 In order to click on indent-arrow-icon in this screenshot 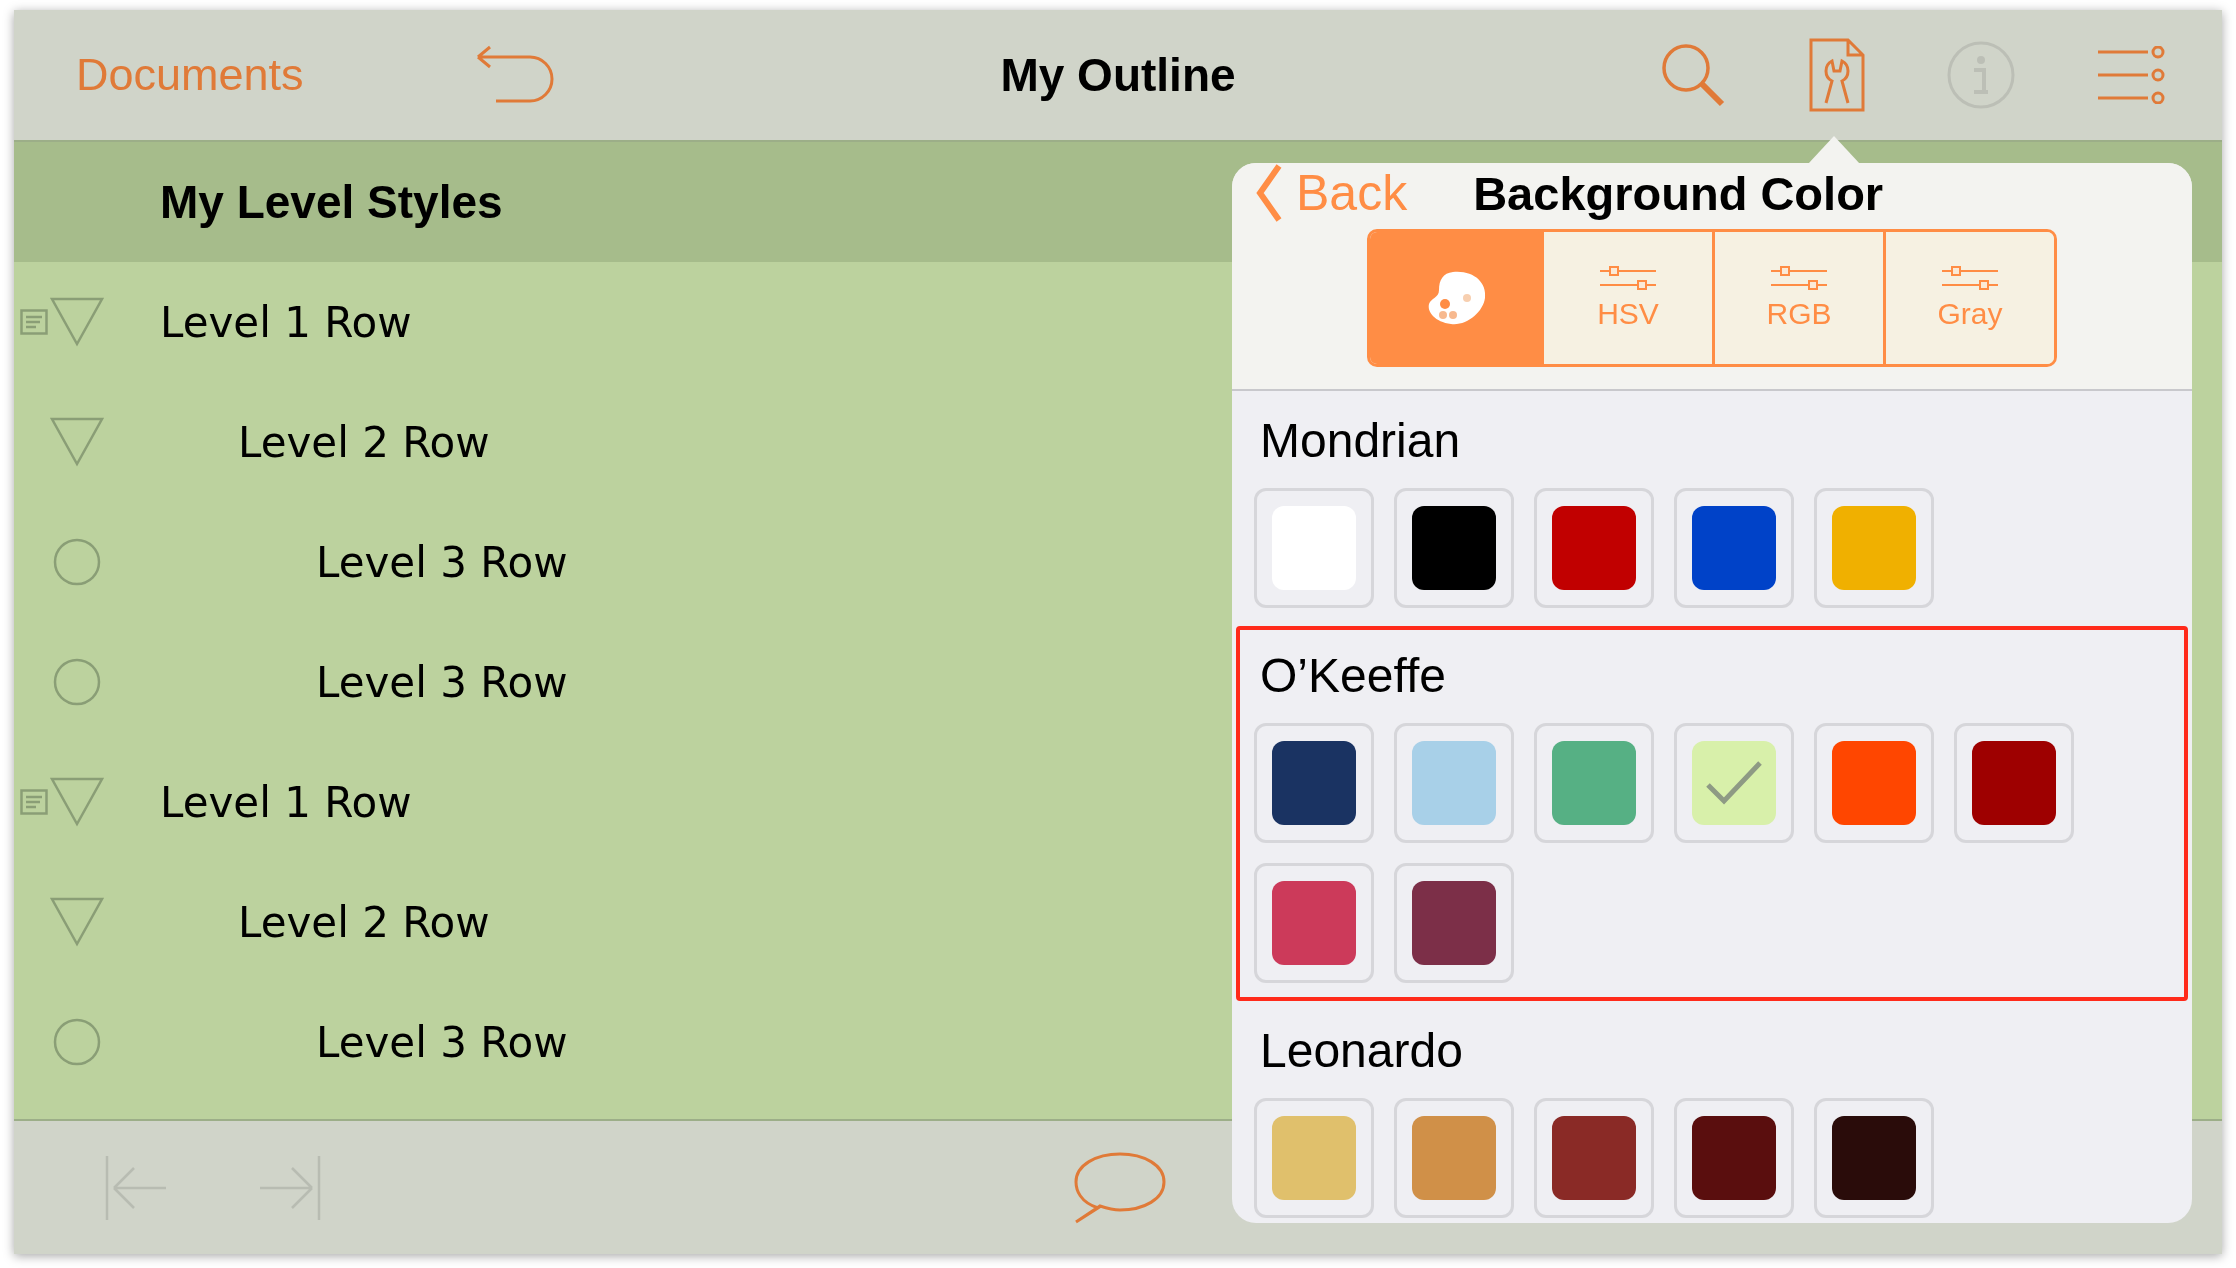, I will do `click(290, 1187)`.